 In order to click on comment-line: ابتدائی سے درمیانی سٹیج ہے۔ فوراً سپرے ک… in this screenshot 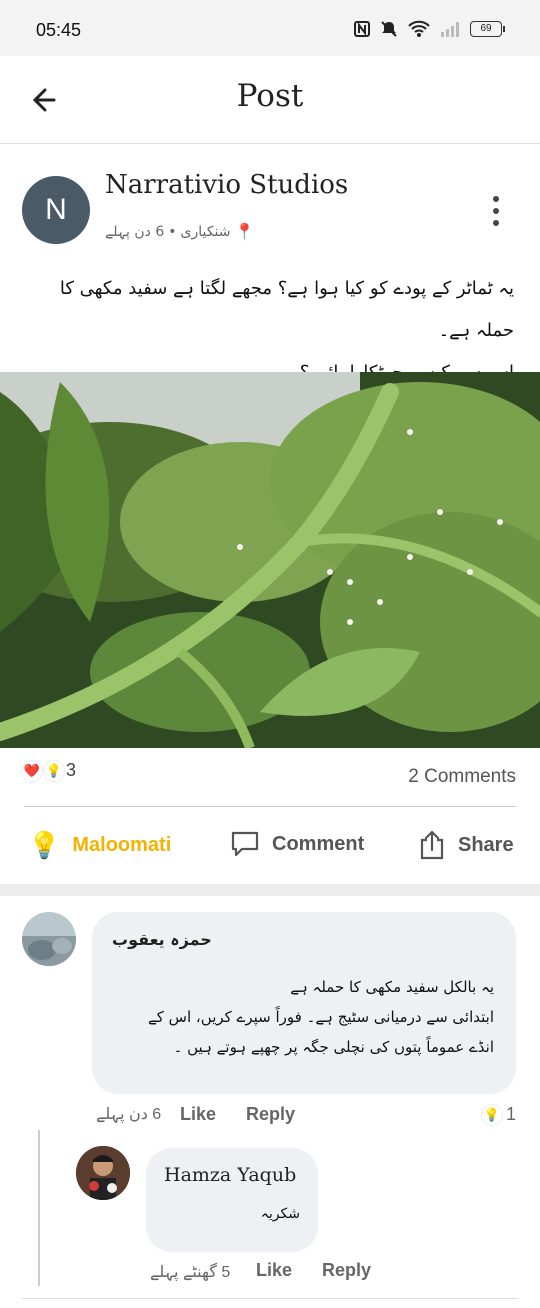, I will do `click(320, 1017)`.